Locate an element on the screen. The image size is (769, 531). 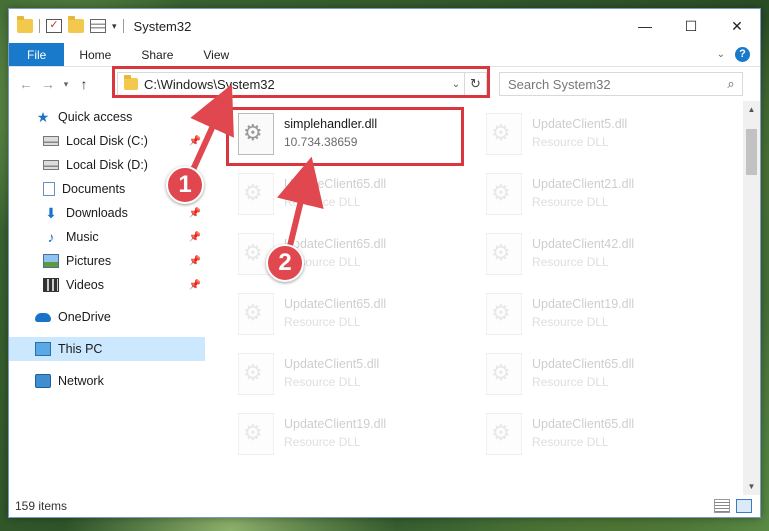
file-name: UpdateClient19.dll is located at coordinates (335, 424).